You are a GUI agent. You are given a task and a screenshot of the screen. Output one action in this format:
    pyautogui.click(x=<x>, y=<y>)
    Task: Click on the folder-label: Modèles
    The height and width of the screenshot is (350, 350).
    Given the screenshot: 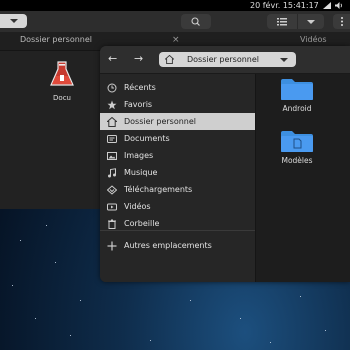 What is the action you would take?
    pyautogui.click(x=297, y=160)
    